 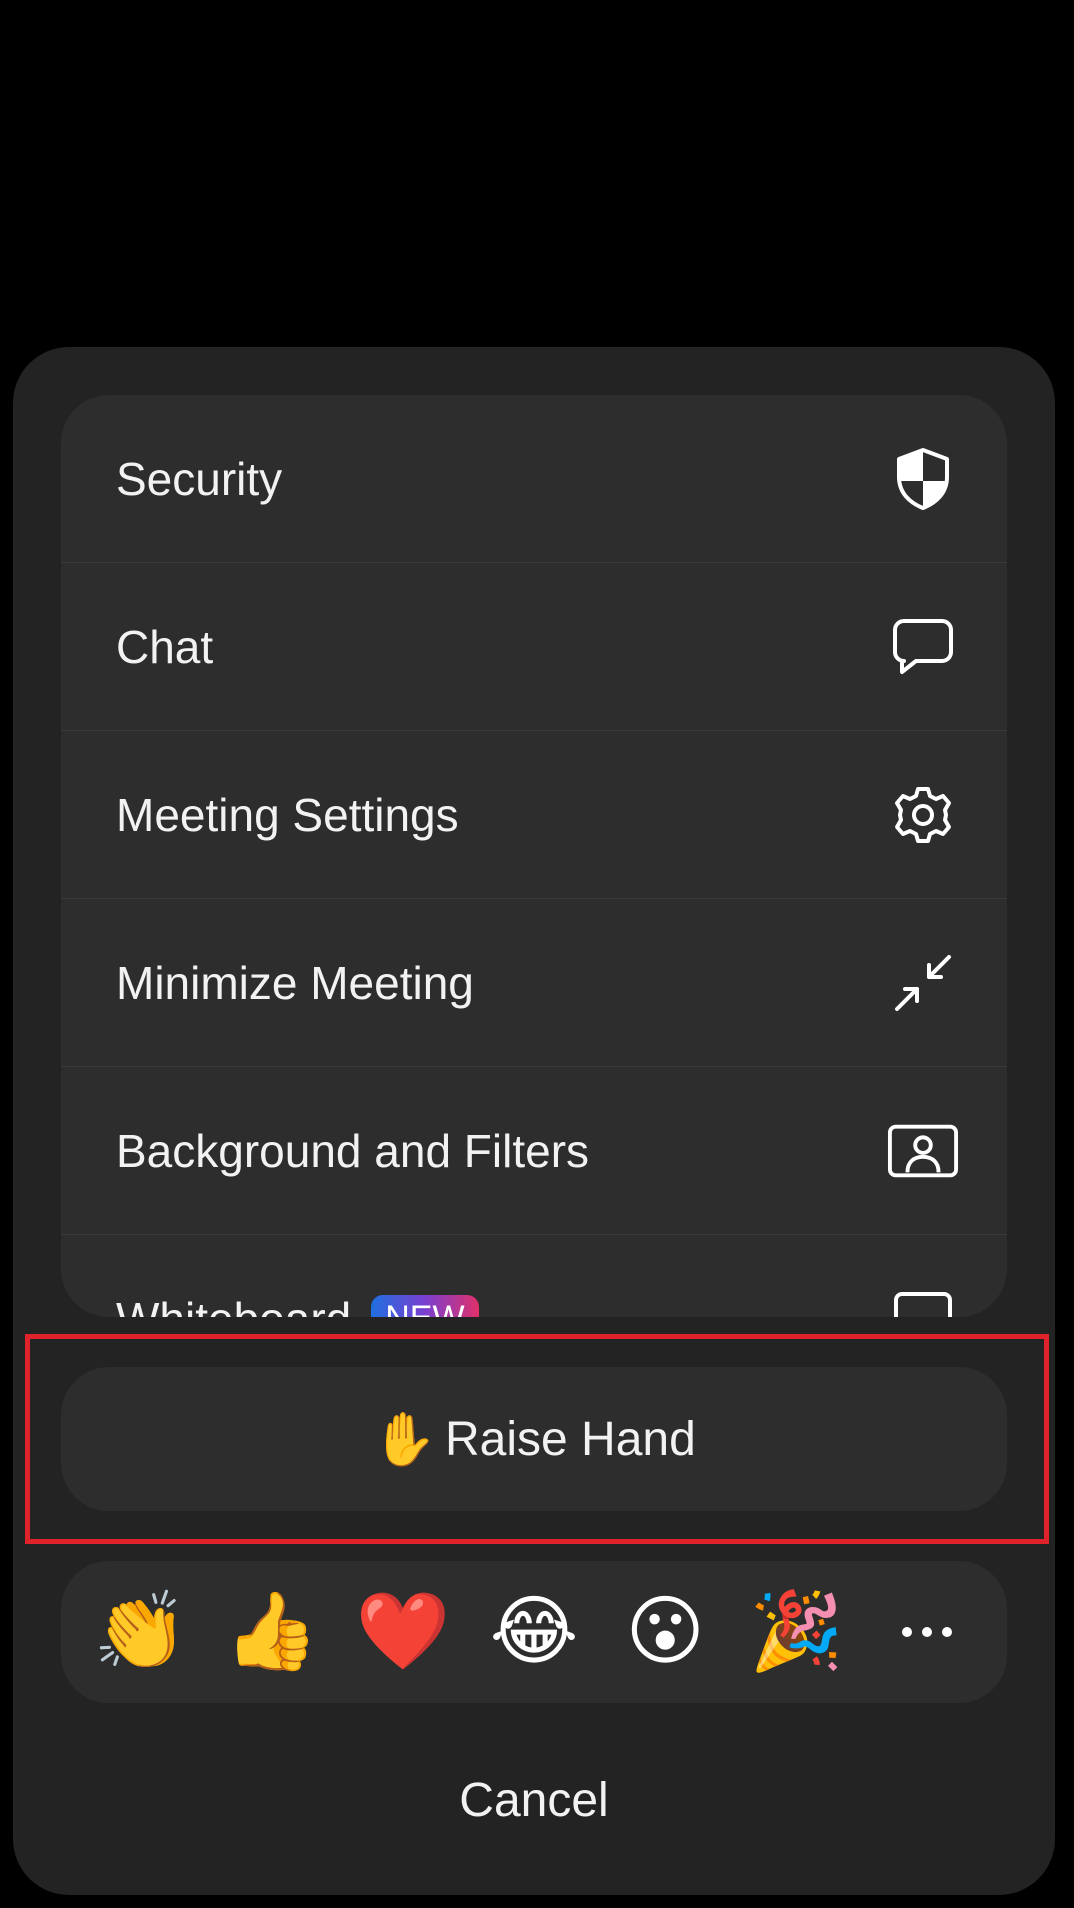 I want to click on menu-item-minimize-meeting: Minimize Meeting, so click(x=534, y=983).